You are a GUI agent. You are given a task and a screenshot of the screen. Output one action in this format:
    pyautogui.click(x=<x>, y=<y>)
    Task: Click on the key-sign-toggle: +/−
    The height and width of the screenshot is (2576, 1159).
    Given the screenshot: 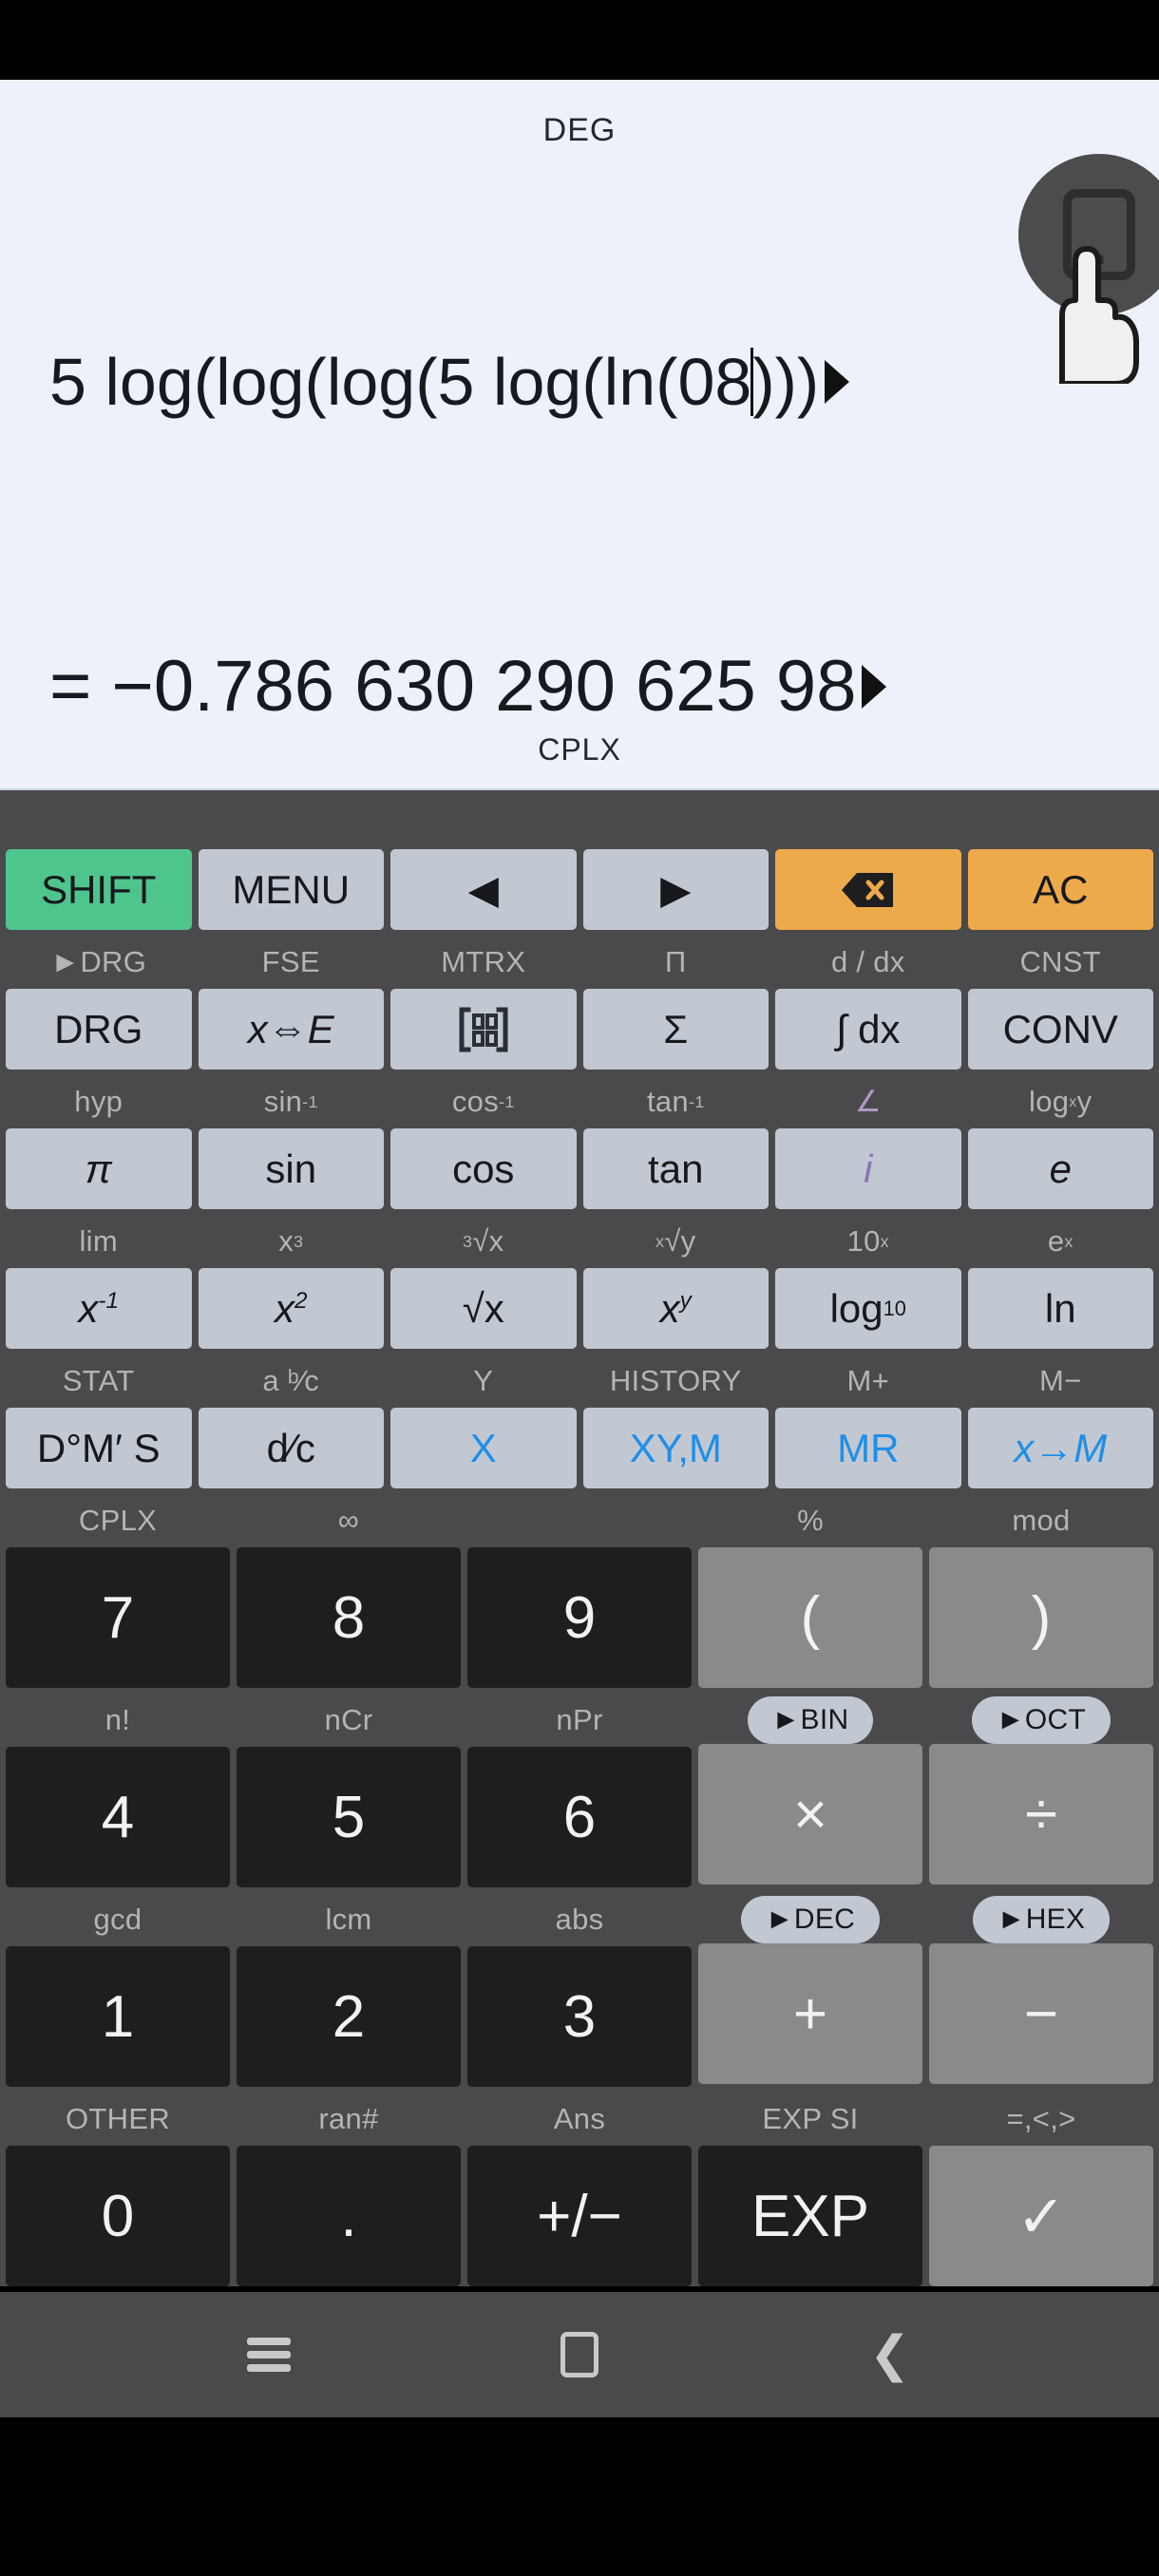 What is the action you would take?
    pyautogui.click(x=579, y=2216)
    